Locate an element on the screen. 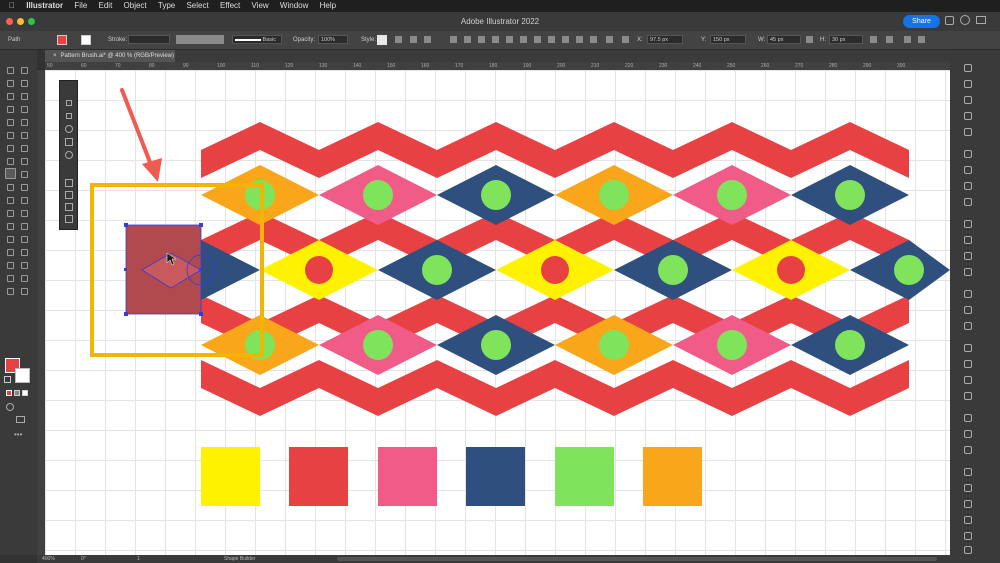 The image size is (1000, 563). transform-icon is located at coordinates (609, 39).